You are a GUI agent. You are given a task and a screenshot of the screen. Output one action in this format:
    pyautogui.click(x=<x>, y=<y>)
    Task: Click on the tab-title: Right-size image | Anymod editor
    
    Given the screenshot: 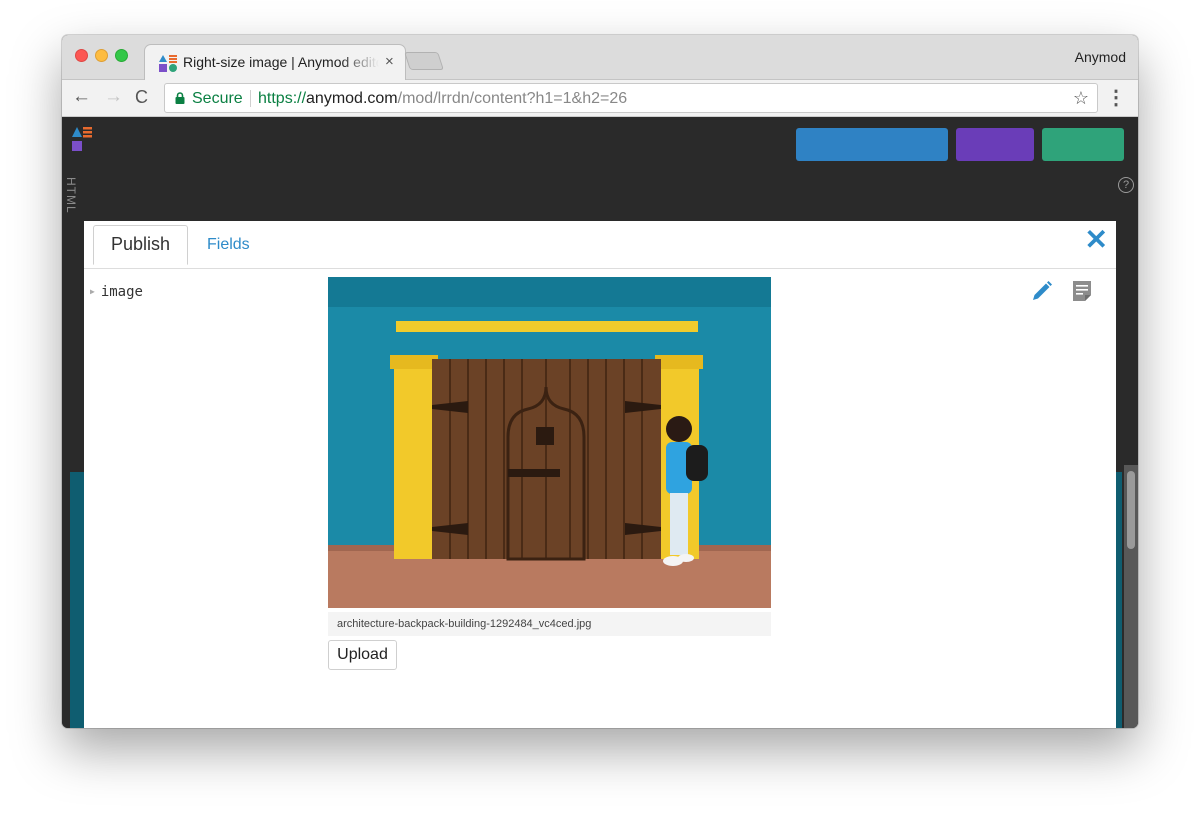 What is the action you would take?
    pyautogui.click(x=281, y=62)
    